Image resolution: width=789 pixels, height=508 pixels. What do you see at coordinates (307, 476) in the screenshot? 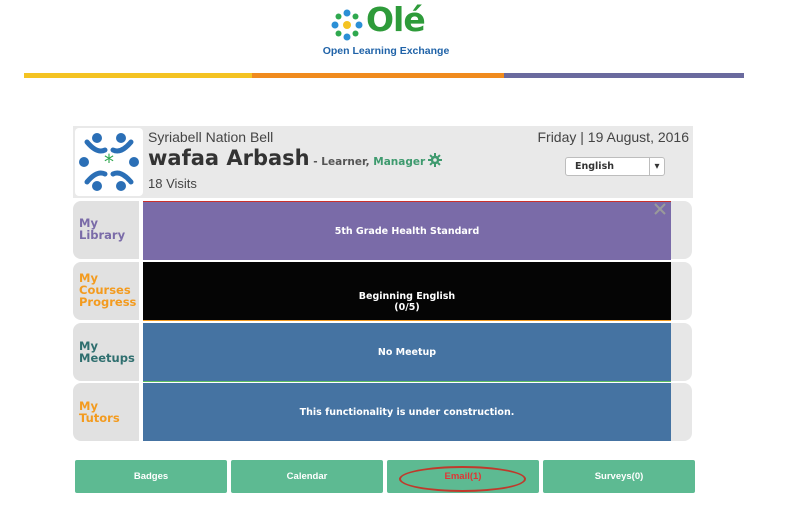
I see `calendar-button: Calendar` at bounding box center [307, 476].